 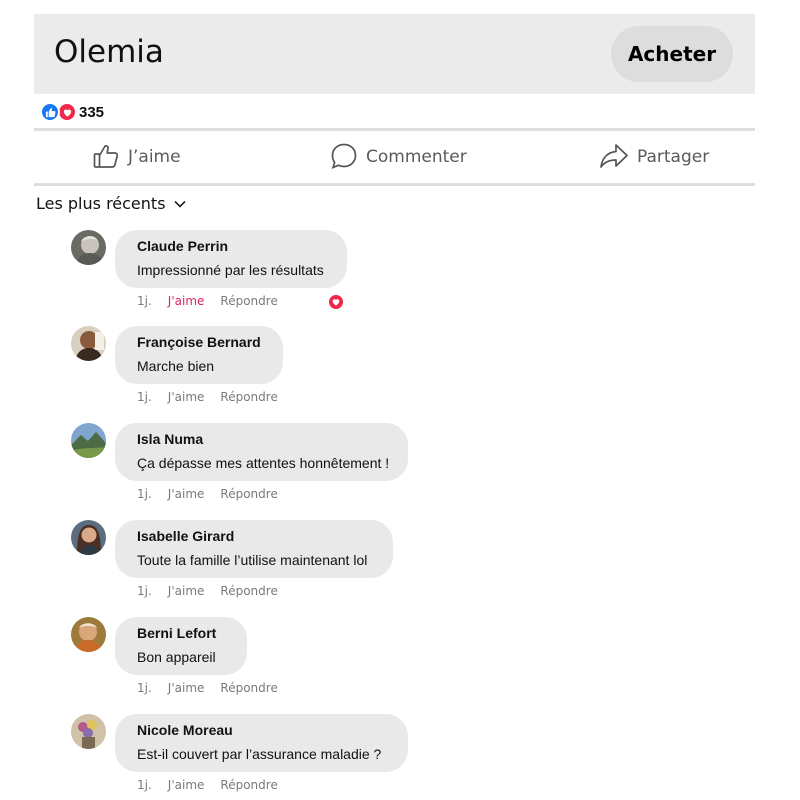 I want to click on share-arrow-icon, so click(x=614, y=157).